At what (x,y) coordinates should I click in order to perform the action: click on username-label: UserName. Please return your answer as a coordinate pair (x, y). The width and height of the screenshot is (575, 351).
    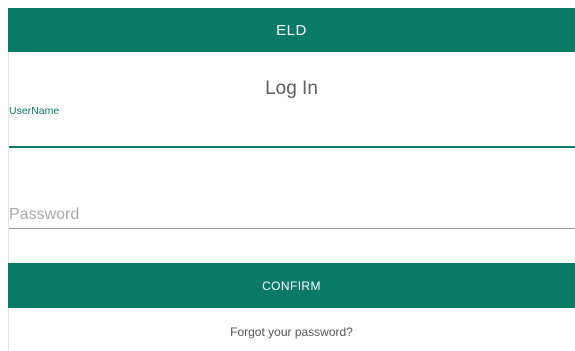
    Looking at the image, I should click on (34, 111).